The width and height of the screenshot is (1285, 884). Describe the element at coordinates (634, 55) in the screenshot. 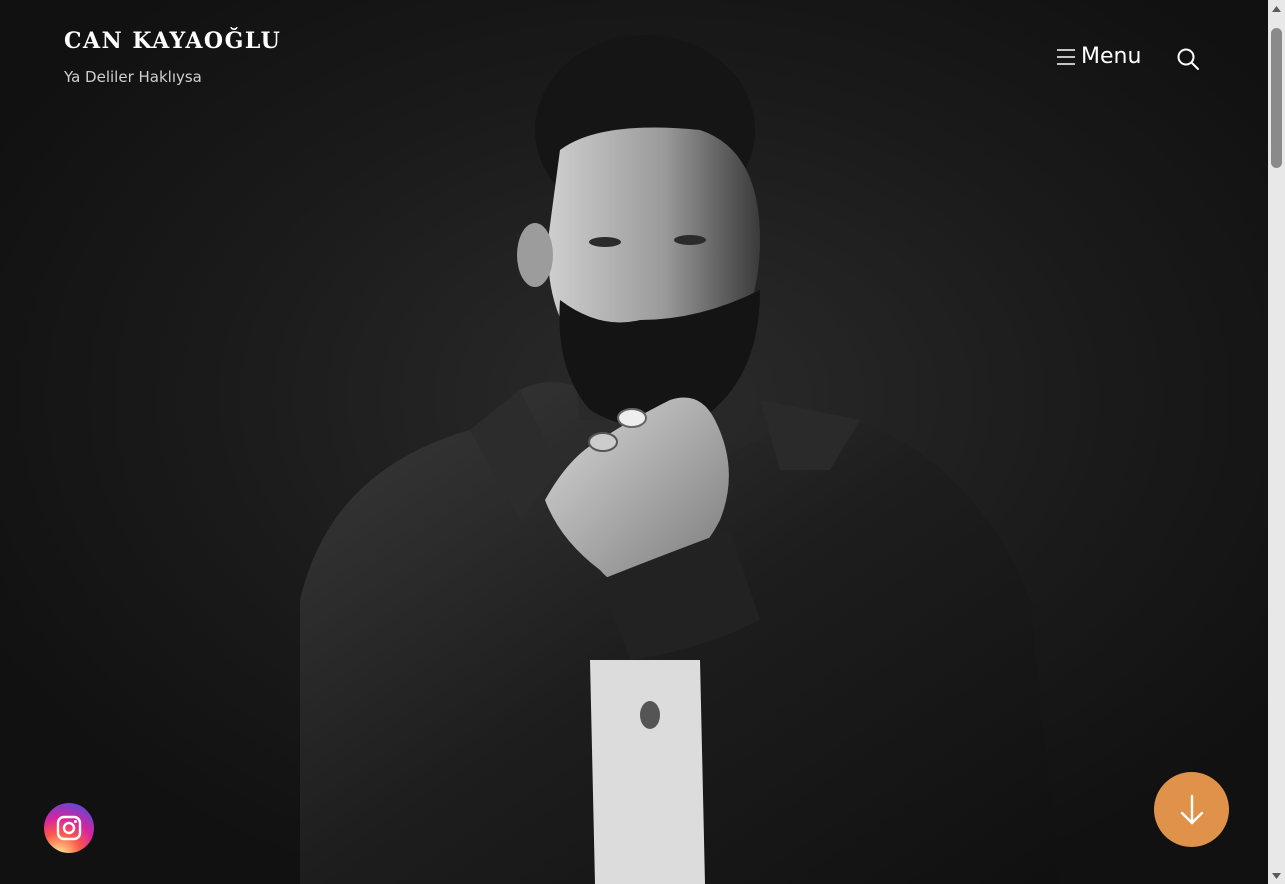

I see `site-header: CAN KAYAOĞLU Ya Deliler Haklıysa Menu` at that location.